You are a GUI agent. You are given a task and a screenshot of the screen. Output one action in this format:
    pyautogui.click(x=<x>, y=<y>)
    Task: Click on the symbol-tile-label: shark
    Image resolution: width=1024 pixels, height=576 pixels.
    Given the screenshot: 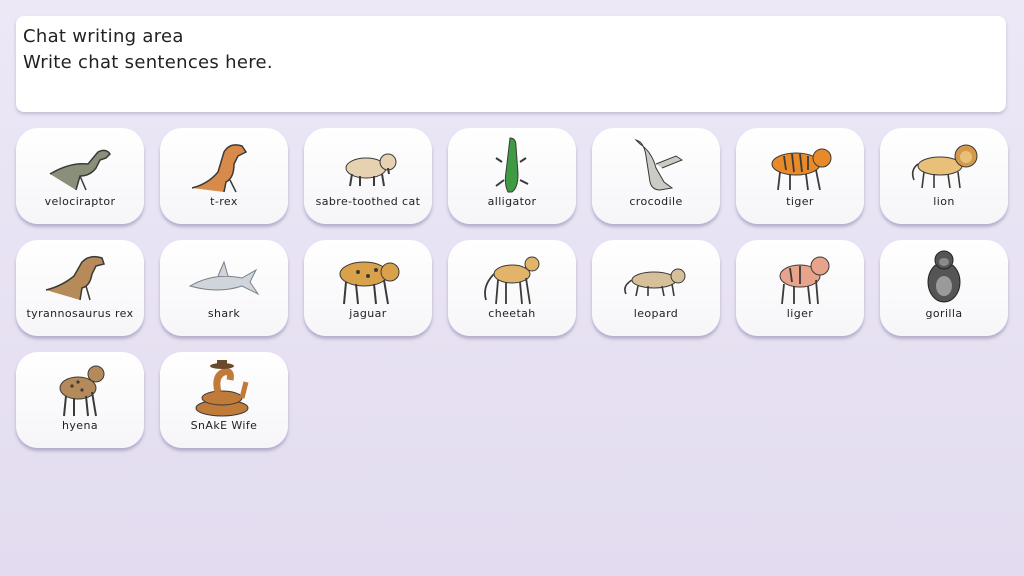 What is the action you would take?
    pyautogui.click(x=224, y=313)
    